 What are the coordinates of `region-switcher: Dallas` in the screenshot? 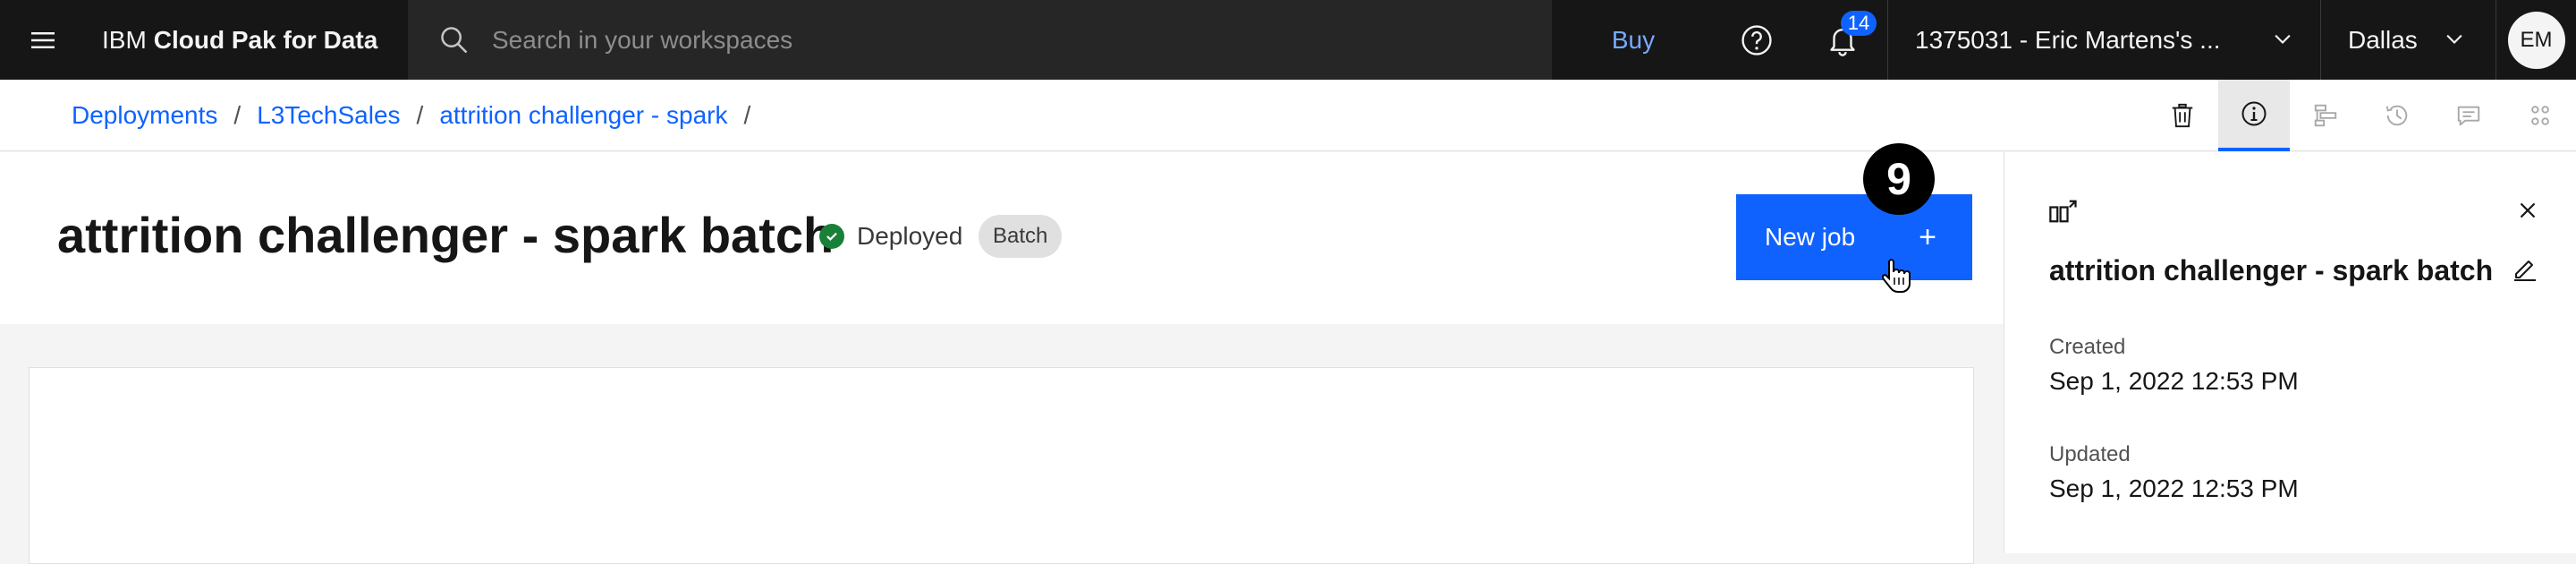 It's located at (2408, 40).